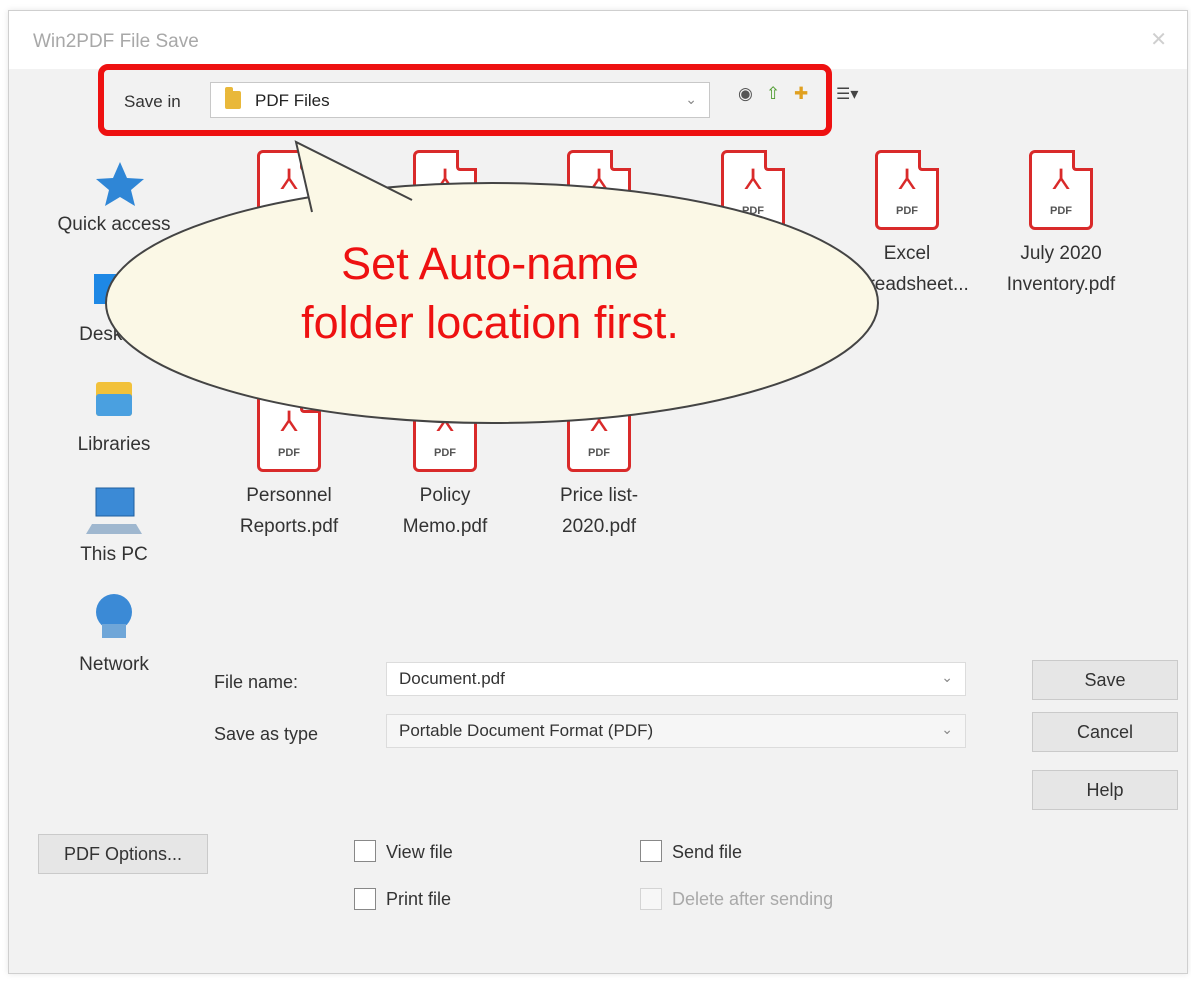 The width and height of the screenshot is (1191, 982). What do you see at coordinates (707, 852) in the screenshot?
I see `send-file-label: Send file` at bounding box center [707, 852].